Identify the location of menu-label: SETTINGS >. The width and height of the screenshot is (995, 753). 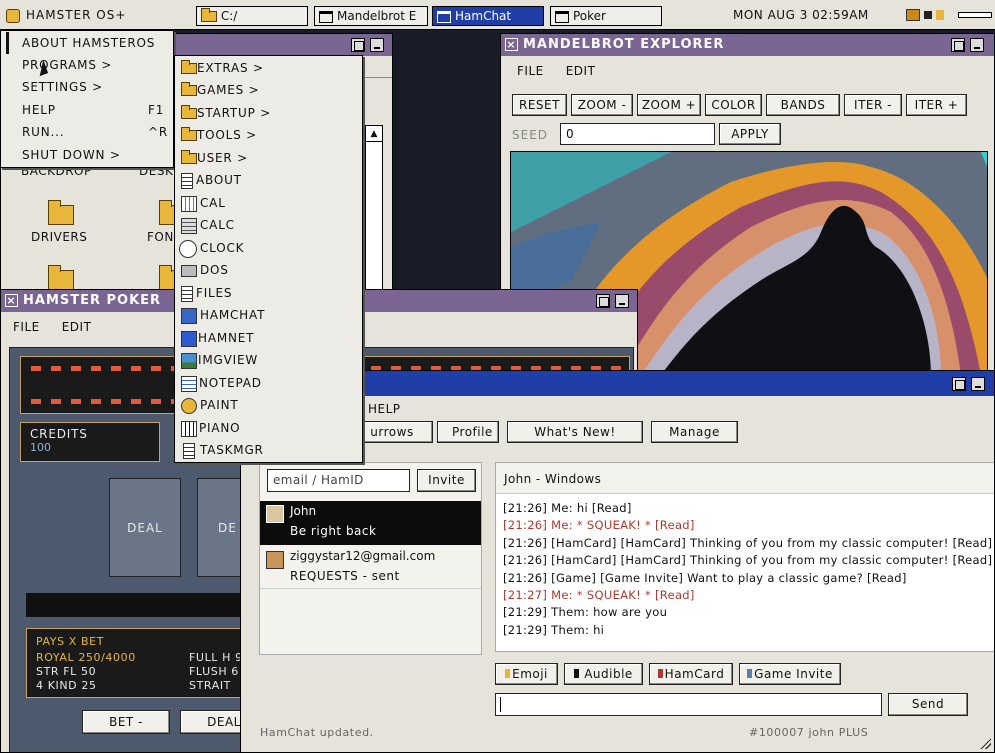
(62, 87).